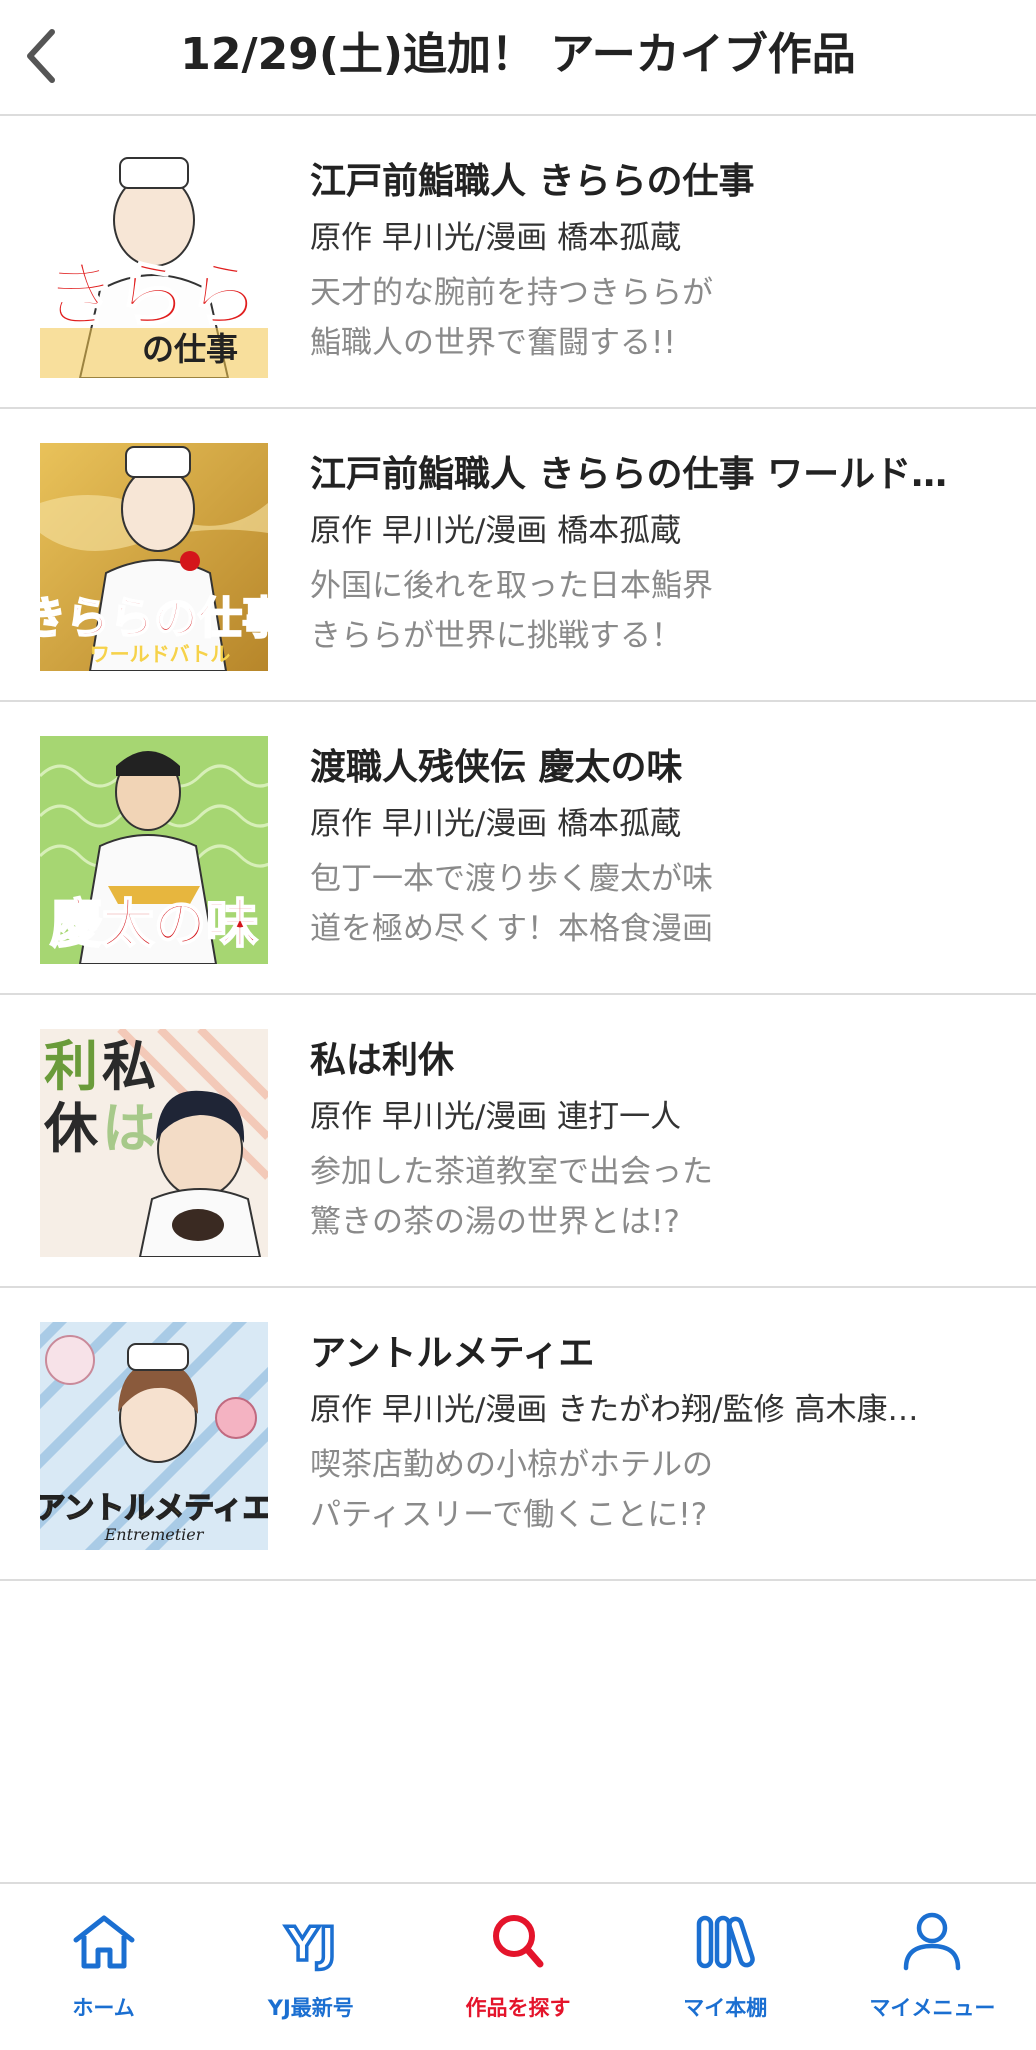 The image size is (1036, 2050). I want to click on search-icon, so click(518, 1941).